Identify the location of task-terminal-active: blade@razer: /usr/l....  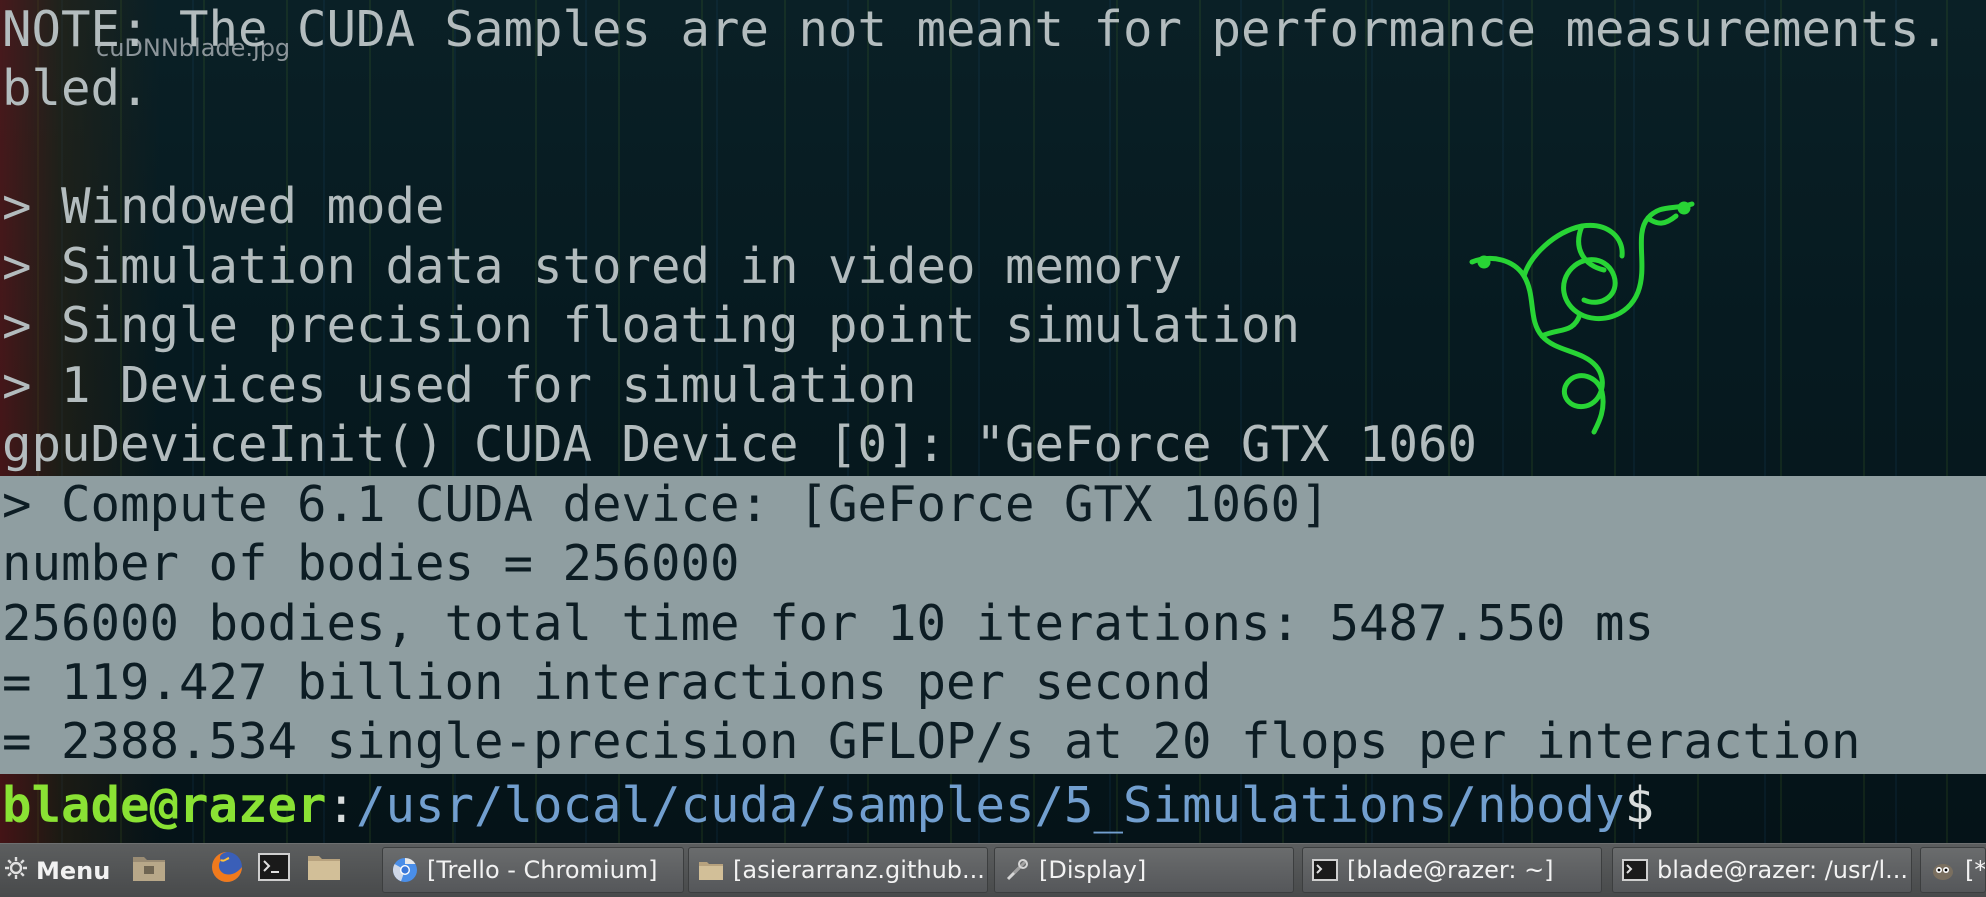
(1762, 870).